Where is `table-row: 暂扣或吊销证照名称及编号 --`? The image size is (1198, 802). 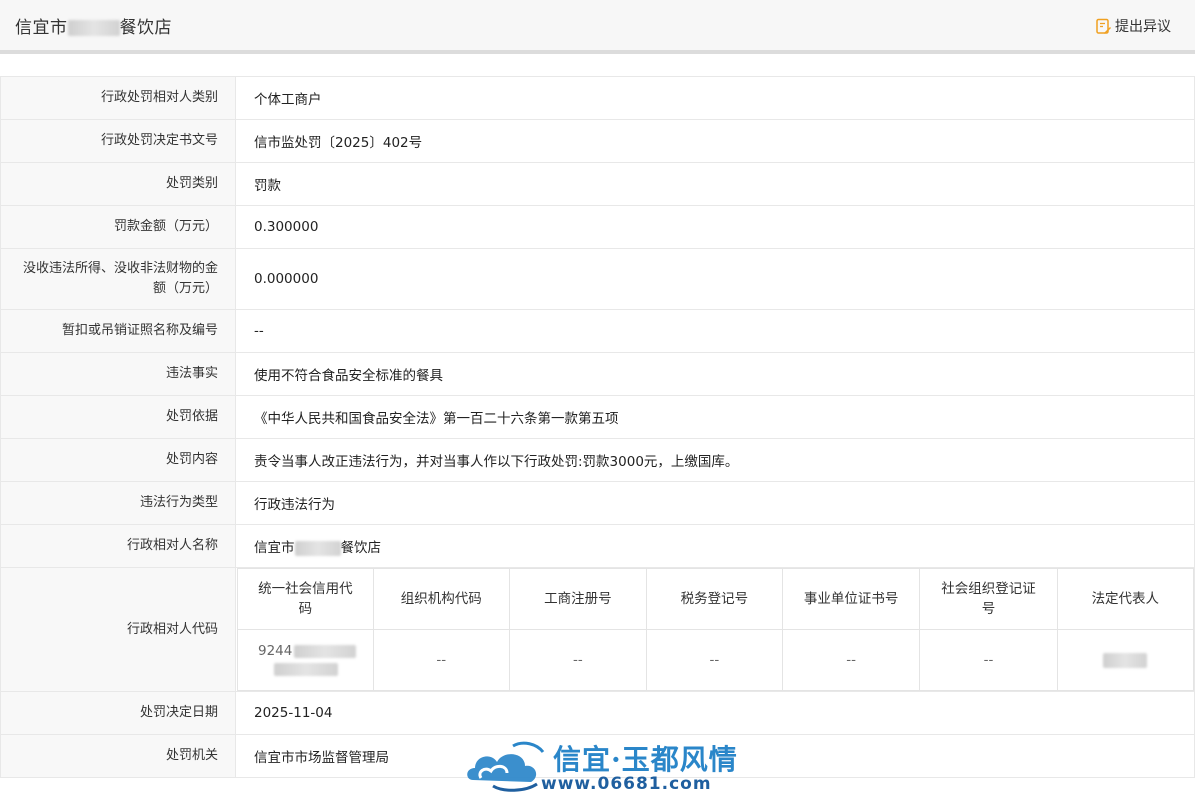 table-row: 暂扣或吊销证照名称及编号 -- is located at coordinates (597, 331).